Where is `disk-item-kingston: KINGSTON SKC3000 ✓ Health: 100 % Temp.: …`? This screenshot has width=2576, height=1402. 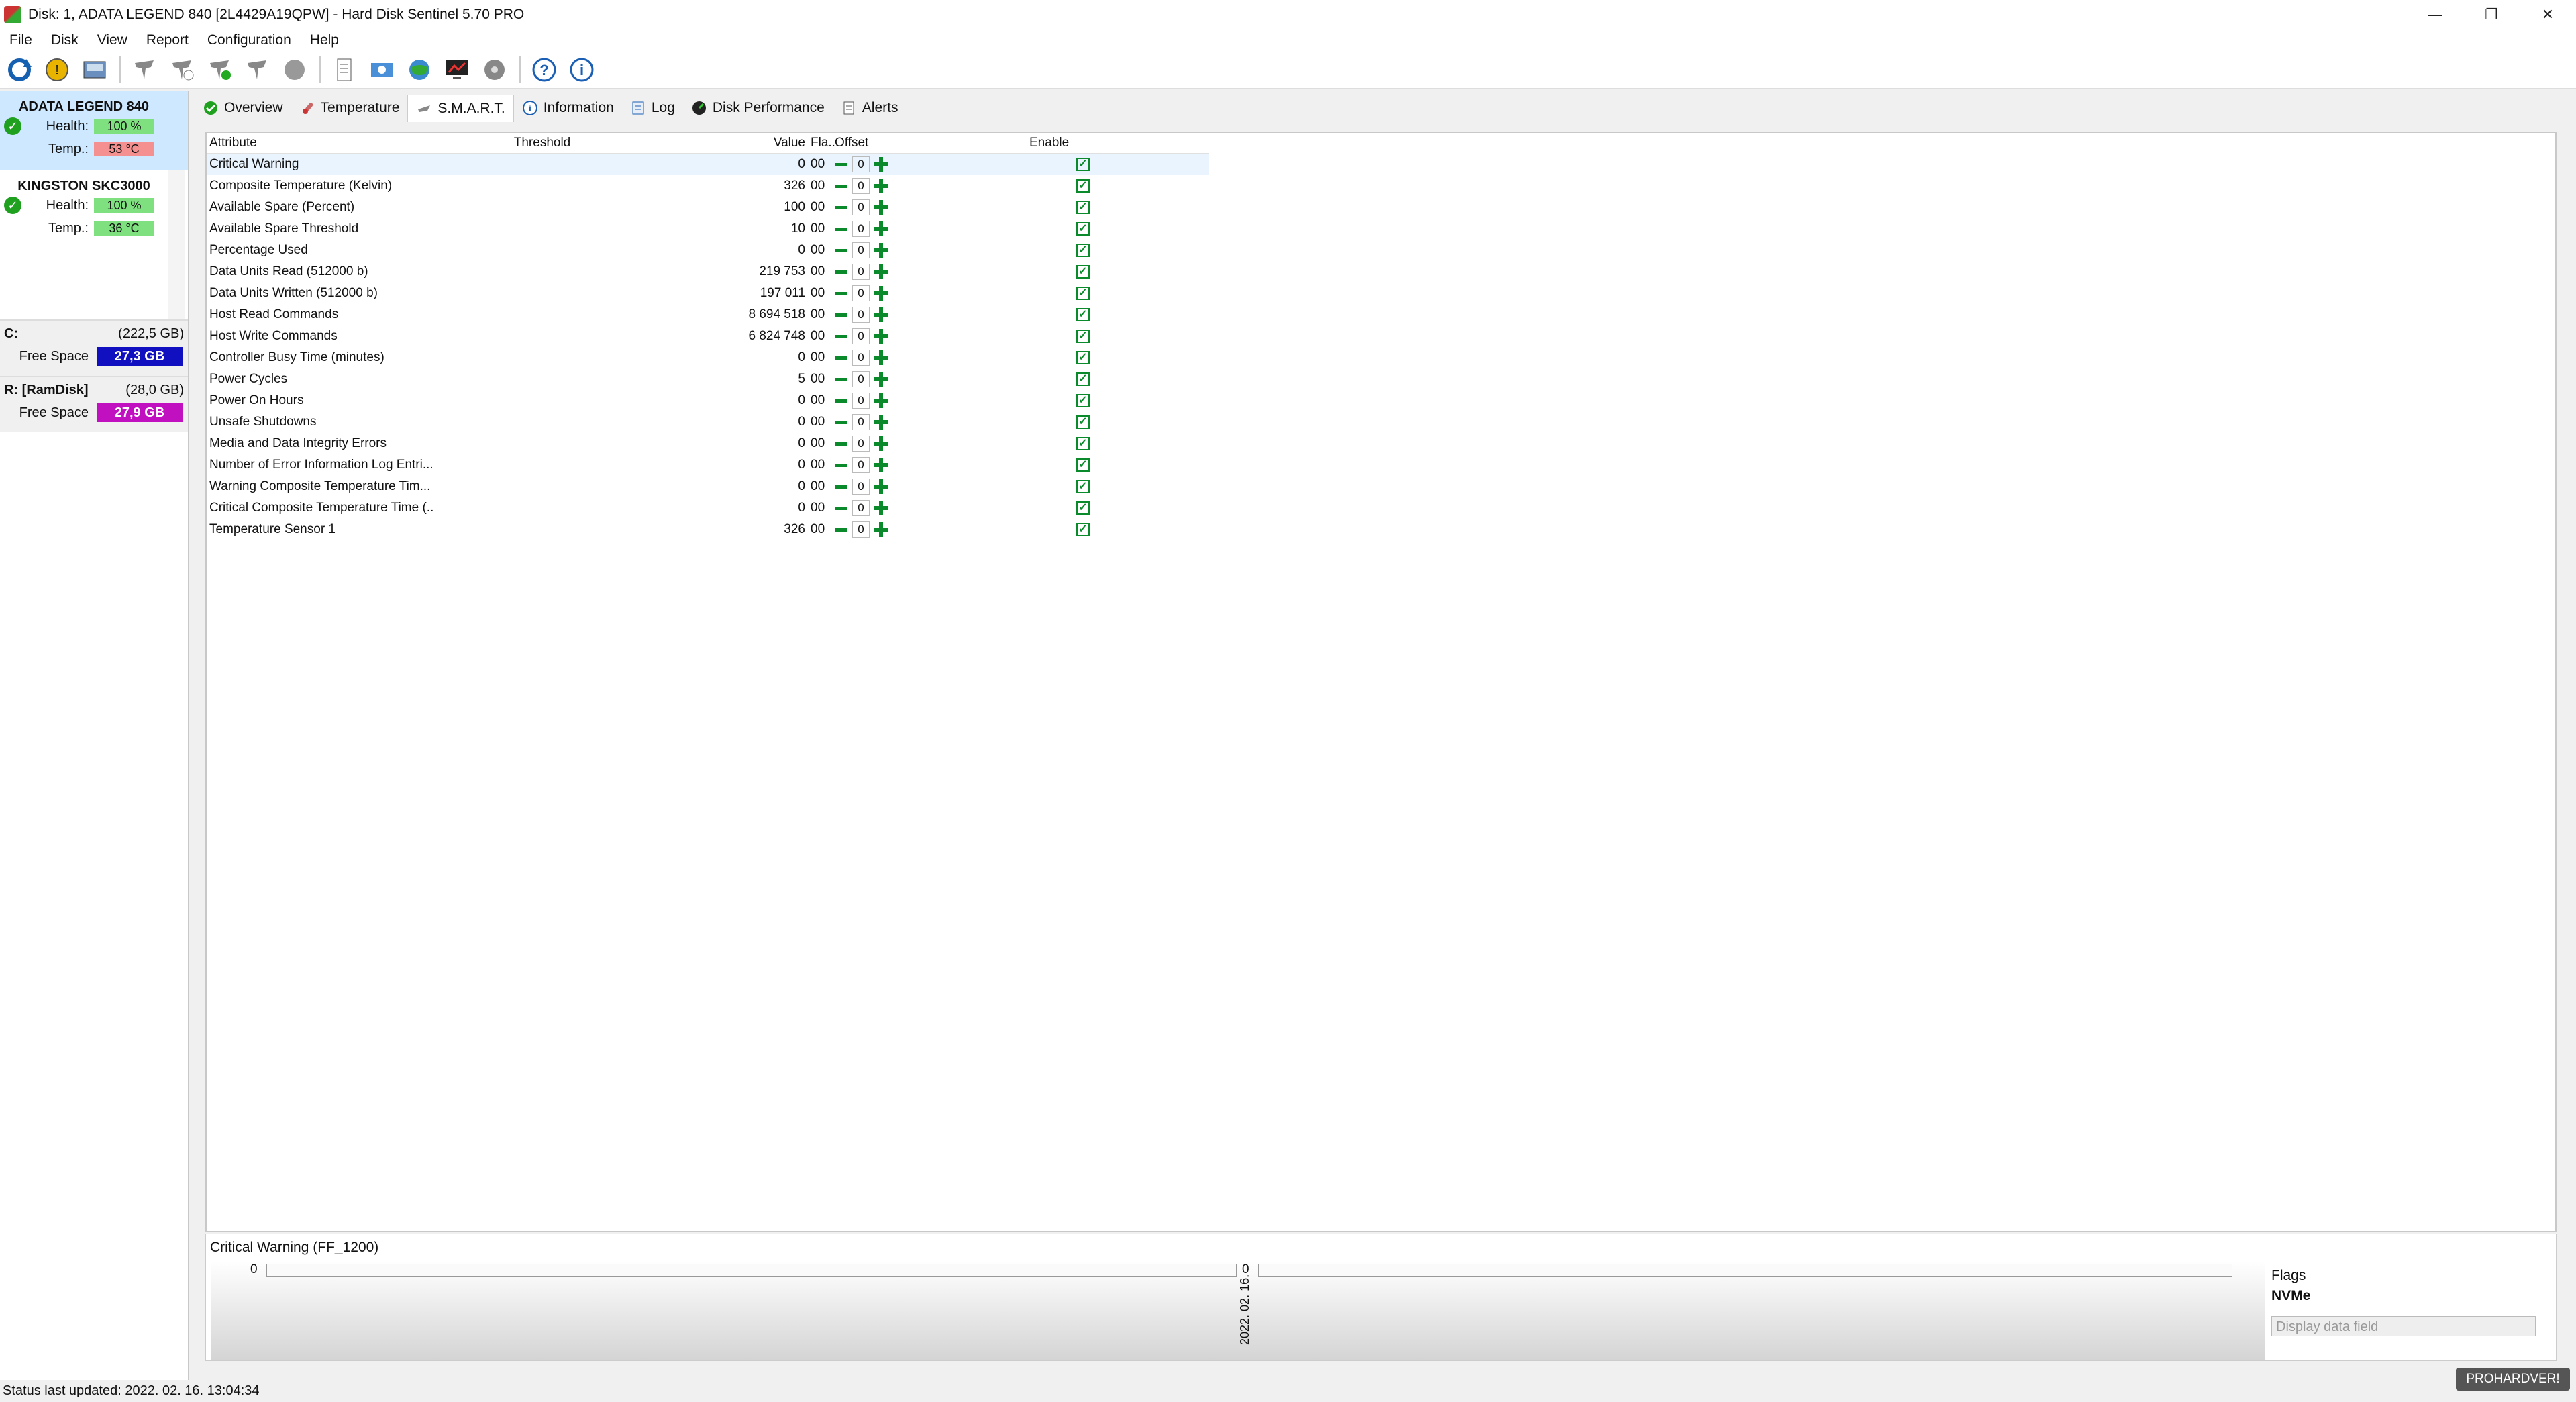
disk-item-kingston: KINGSTON SKC3000 ✓ Health: 100 % Temp.: … is located at coordinates (94, 210).